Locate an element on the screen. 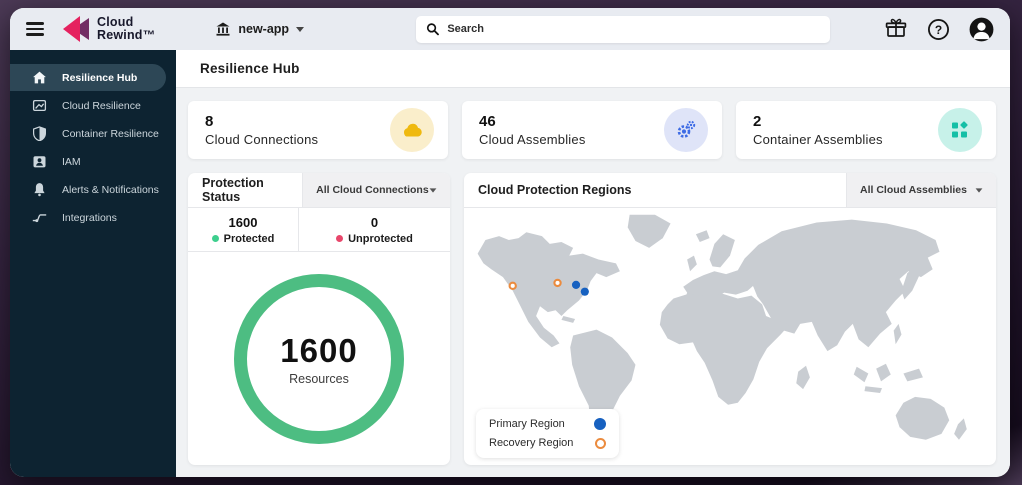 The image size is (1022, 485). sidebar-item-resilience-hub: Resilience Hub is located at coordinates (88, 77).